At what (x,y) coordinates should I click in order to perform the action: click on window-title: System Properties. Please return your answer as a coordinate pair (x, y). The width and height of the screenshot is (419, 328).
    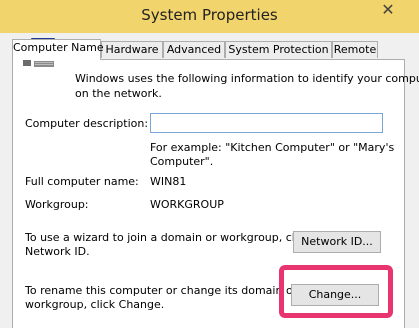
    Looking at the image, I should click on (209, 15).